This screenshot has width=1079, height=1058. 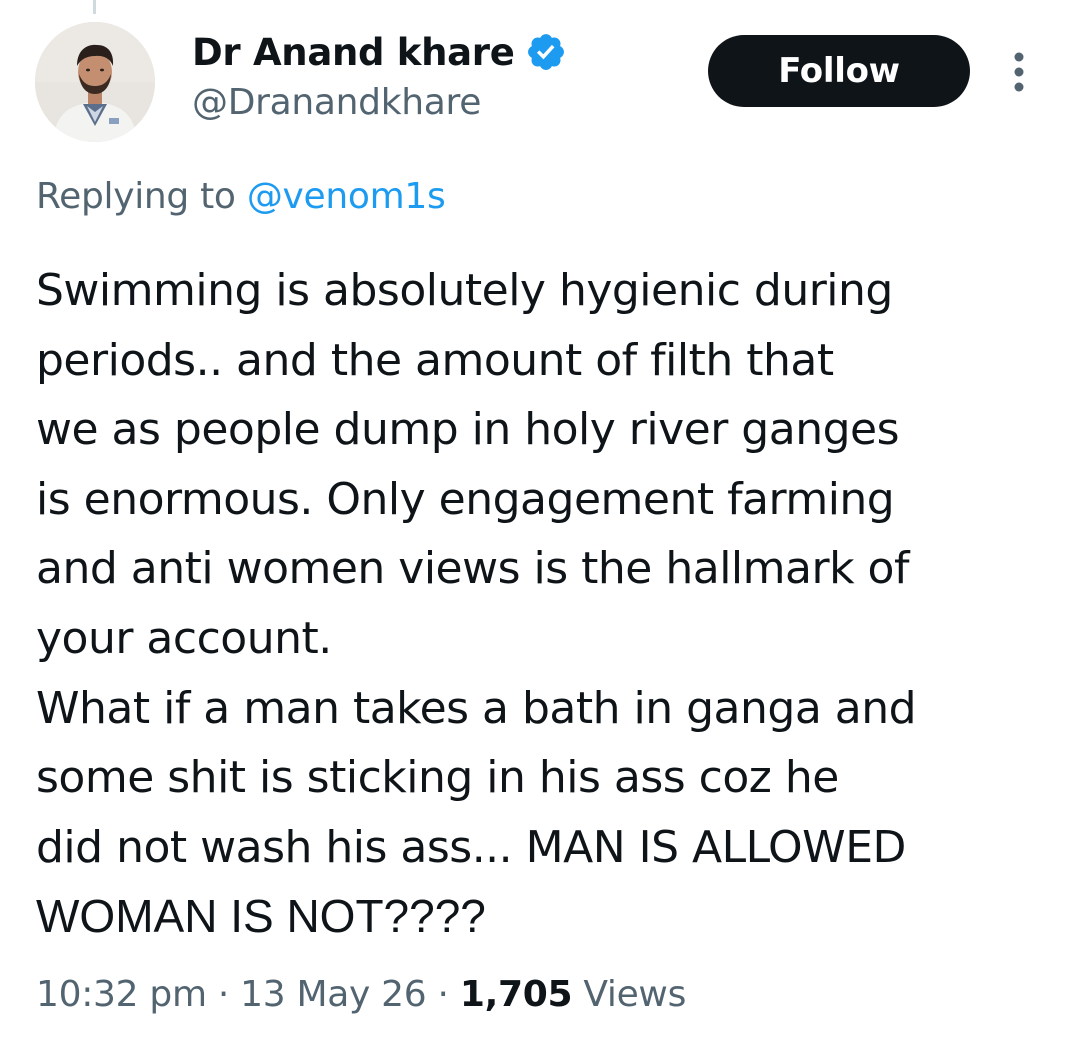 I want to click on verified-badge-icon, so click(x=546, y=52).